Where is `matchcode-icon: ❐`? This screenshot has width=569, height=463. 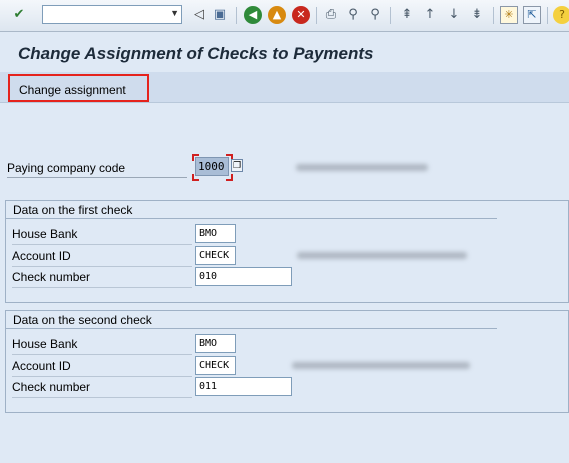 matchcode-icon: ❐ is located at coordinates (237, 165).